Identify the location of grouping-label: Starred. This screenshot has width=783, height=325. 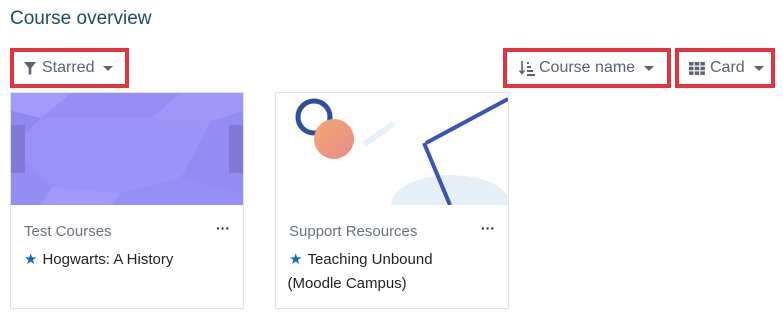
(68, 67).